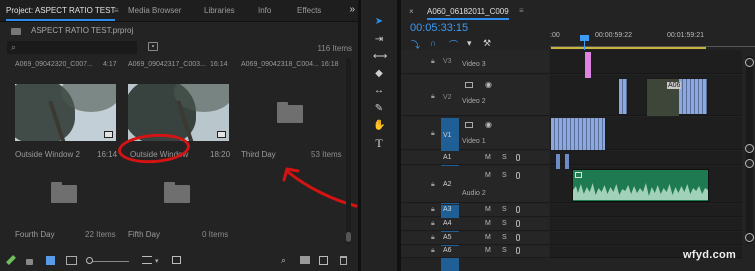 The height and width of the screenshot is (271, 755). I want to click on playhead-timecode: 00:05:33:15, so click(439, 28).